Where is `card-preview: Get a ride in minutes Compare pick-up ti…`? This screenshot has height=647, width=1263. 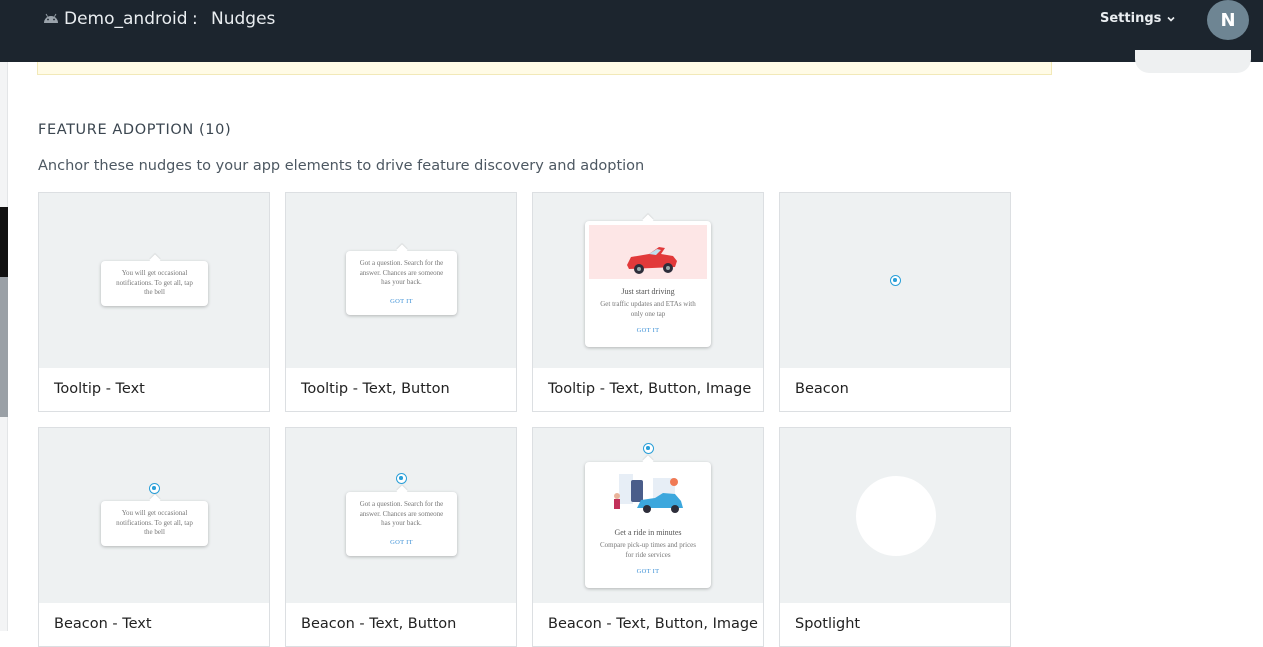
card-preview: Get a ride in minutes Compare pick-up ti… is located at coordinates (648, 515).